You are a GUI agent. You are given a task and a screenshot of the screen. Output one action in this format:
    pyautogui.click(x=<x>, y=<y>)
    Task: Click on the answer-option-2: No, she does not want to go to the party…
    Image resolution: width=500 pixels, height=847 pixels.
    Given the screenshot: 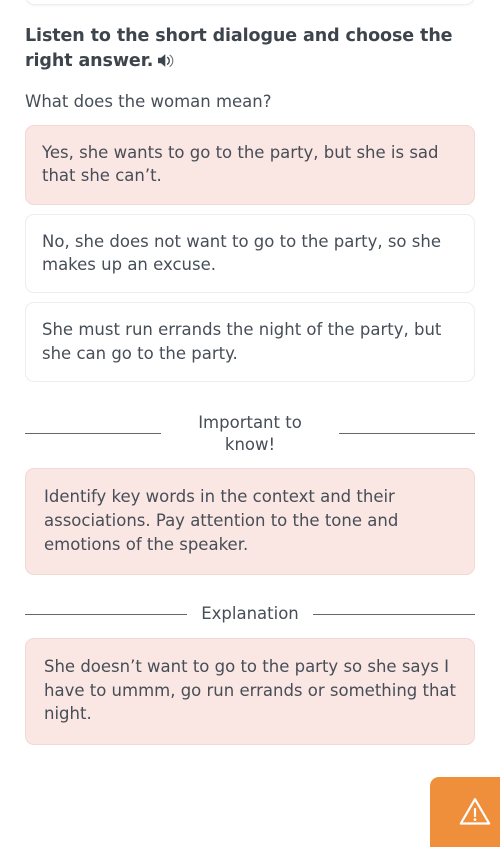 What is the action you would take?
    pyautogui.click(x=250, y=253)
    